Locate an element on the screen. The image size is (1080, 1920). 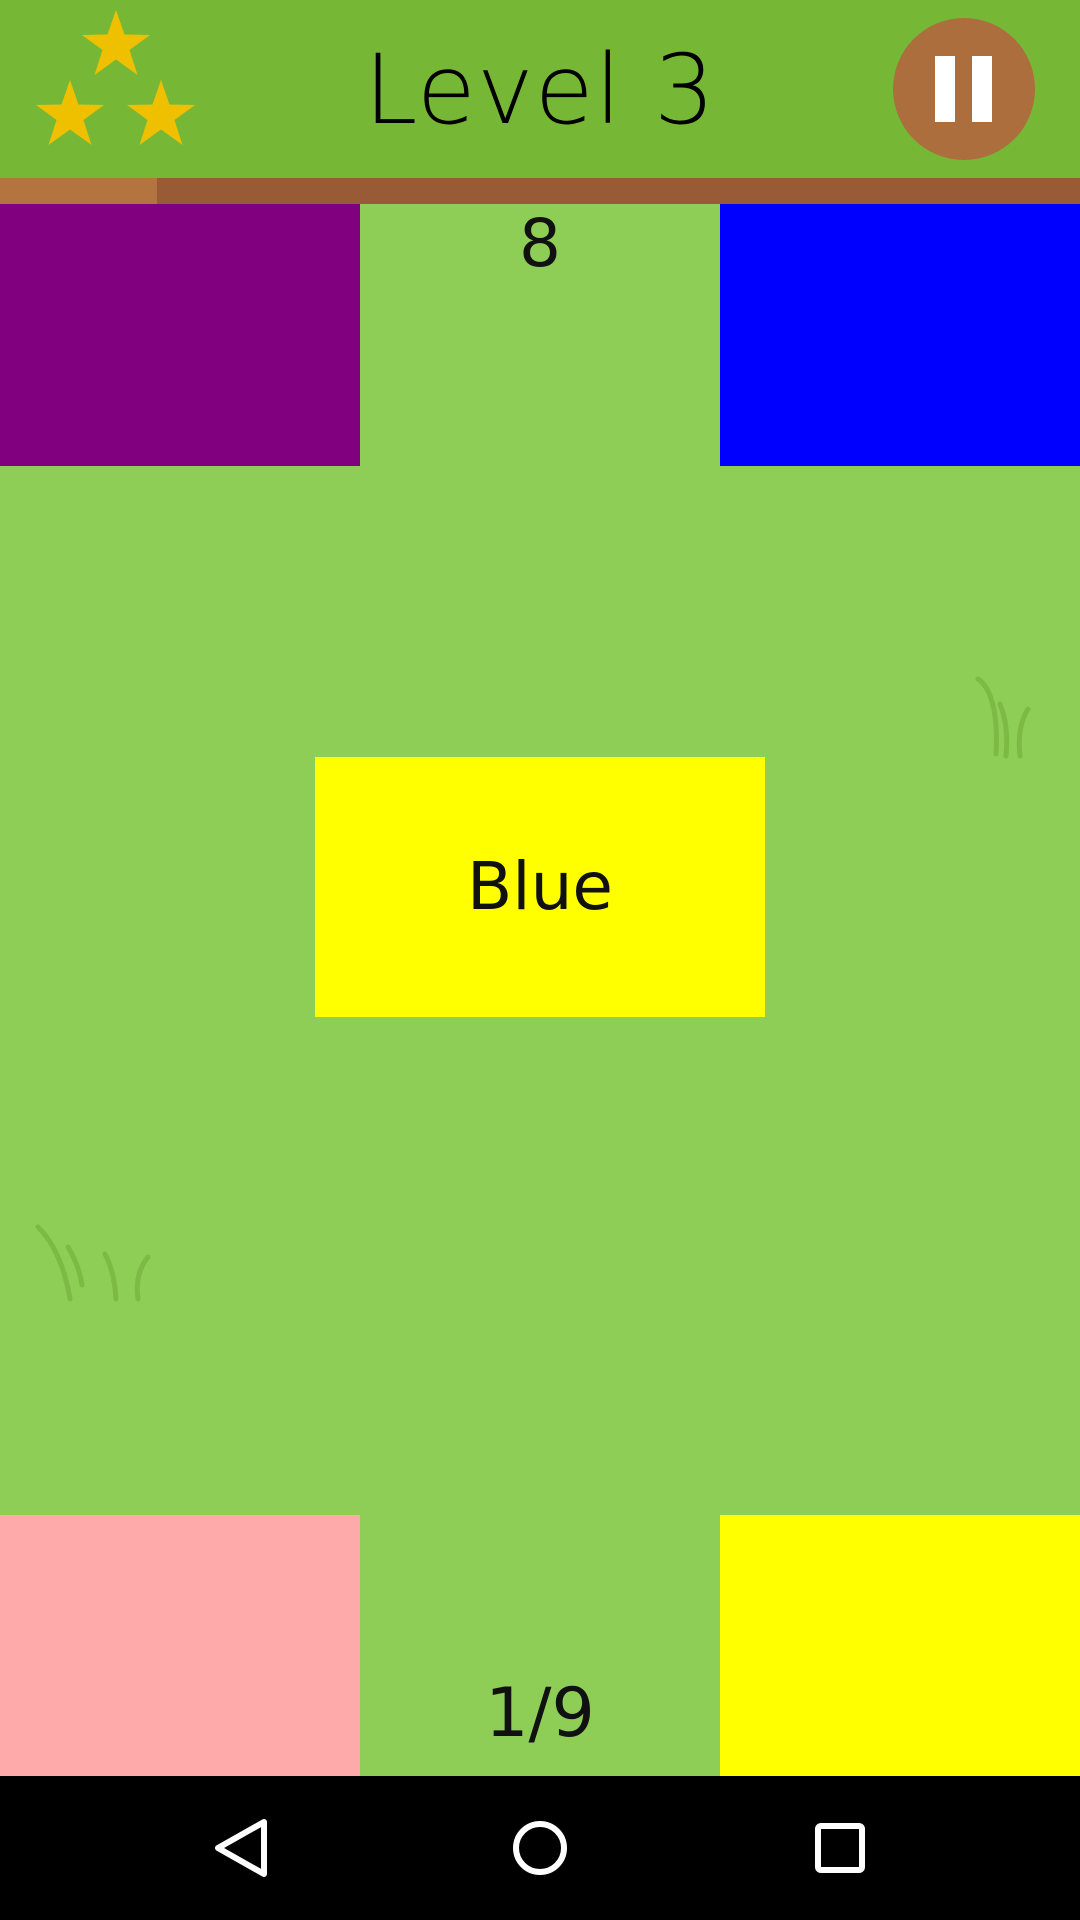
android-nav-bar is located at coordinates (540, 1848).